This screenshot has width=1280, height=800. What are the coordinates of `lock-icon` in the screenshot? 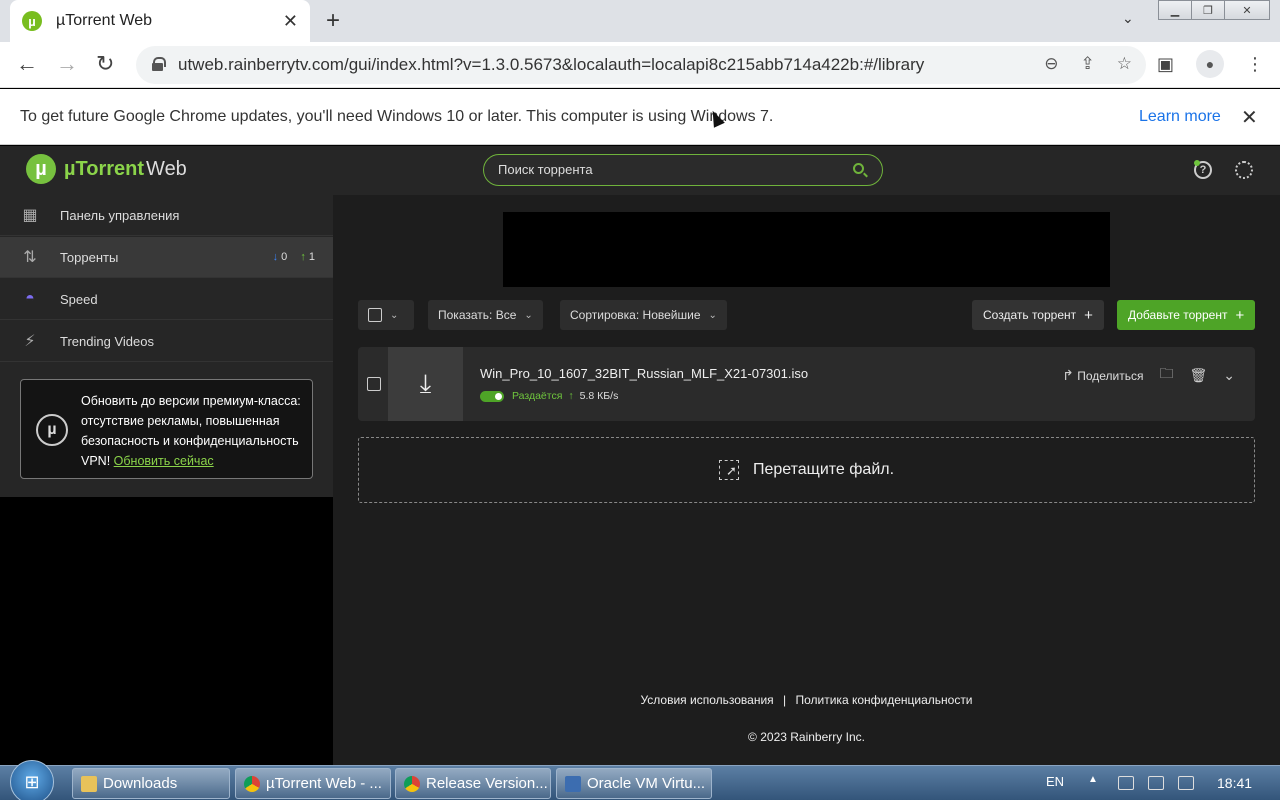 It's located at (159, 64).